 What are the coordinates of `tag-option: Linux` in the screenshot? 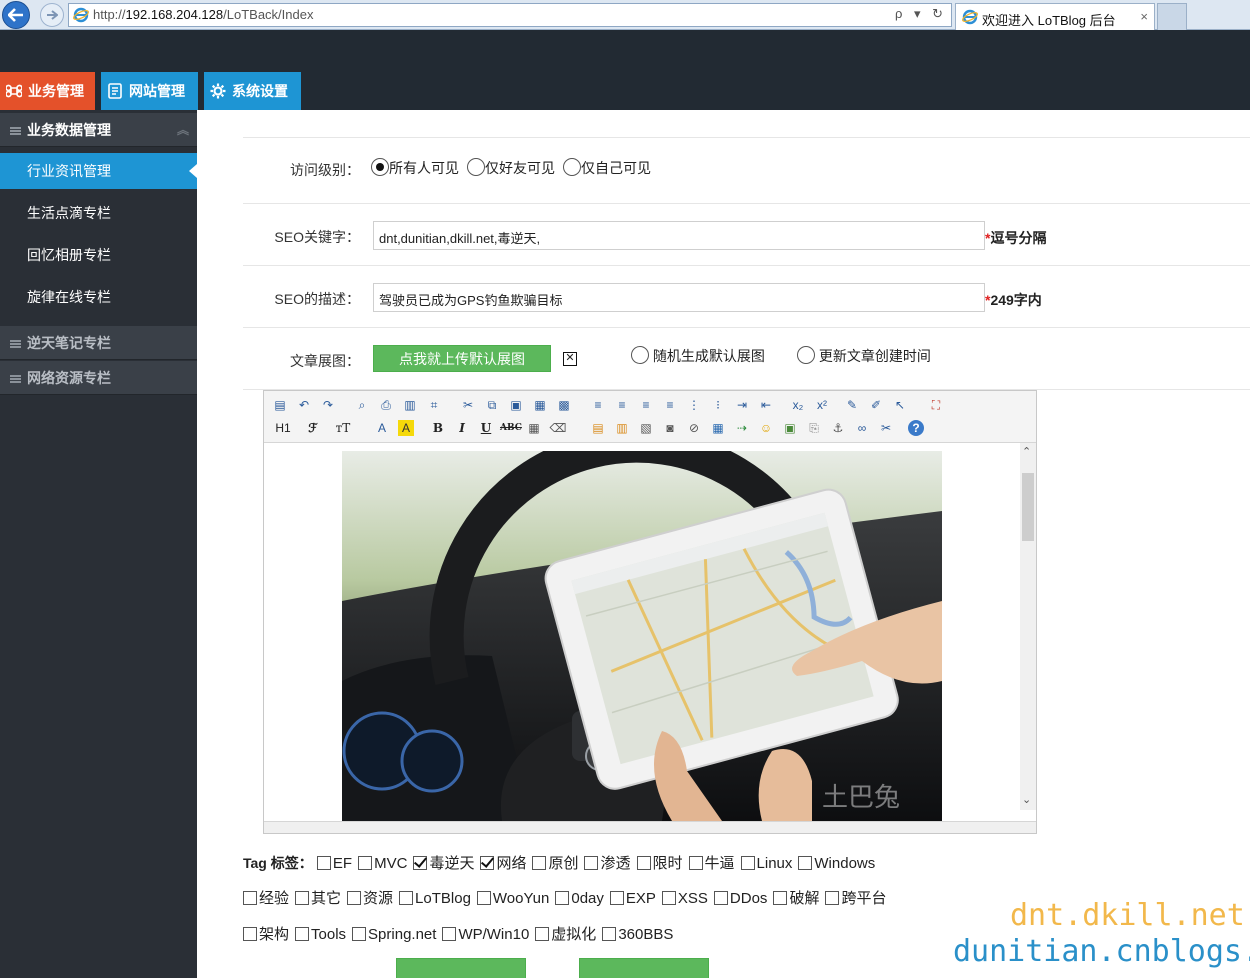 It's located at (766, 863).